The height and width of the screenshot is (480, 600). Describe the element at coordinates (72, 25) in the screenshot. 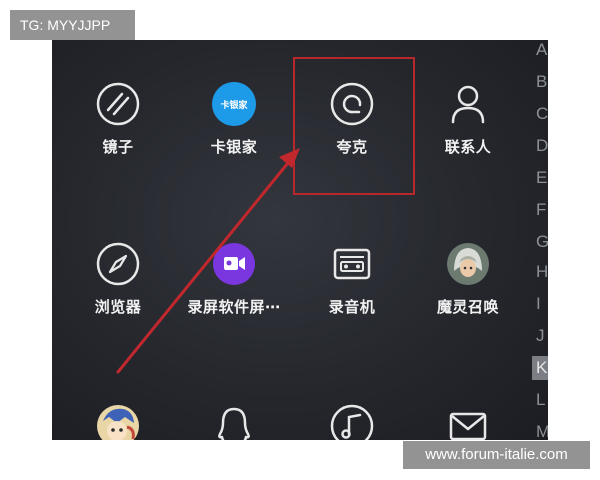

I see `watermark-top-left: TG: MYYJJPP` at that location.